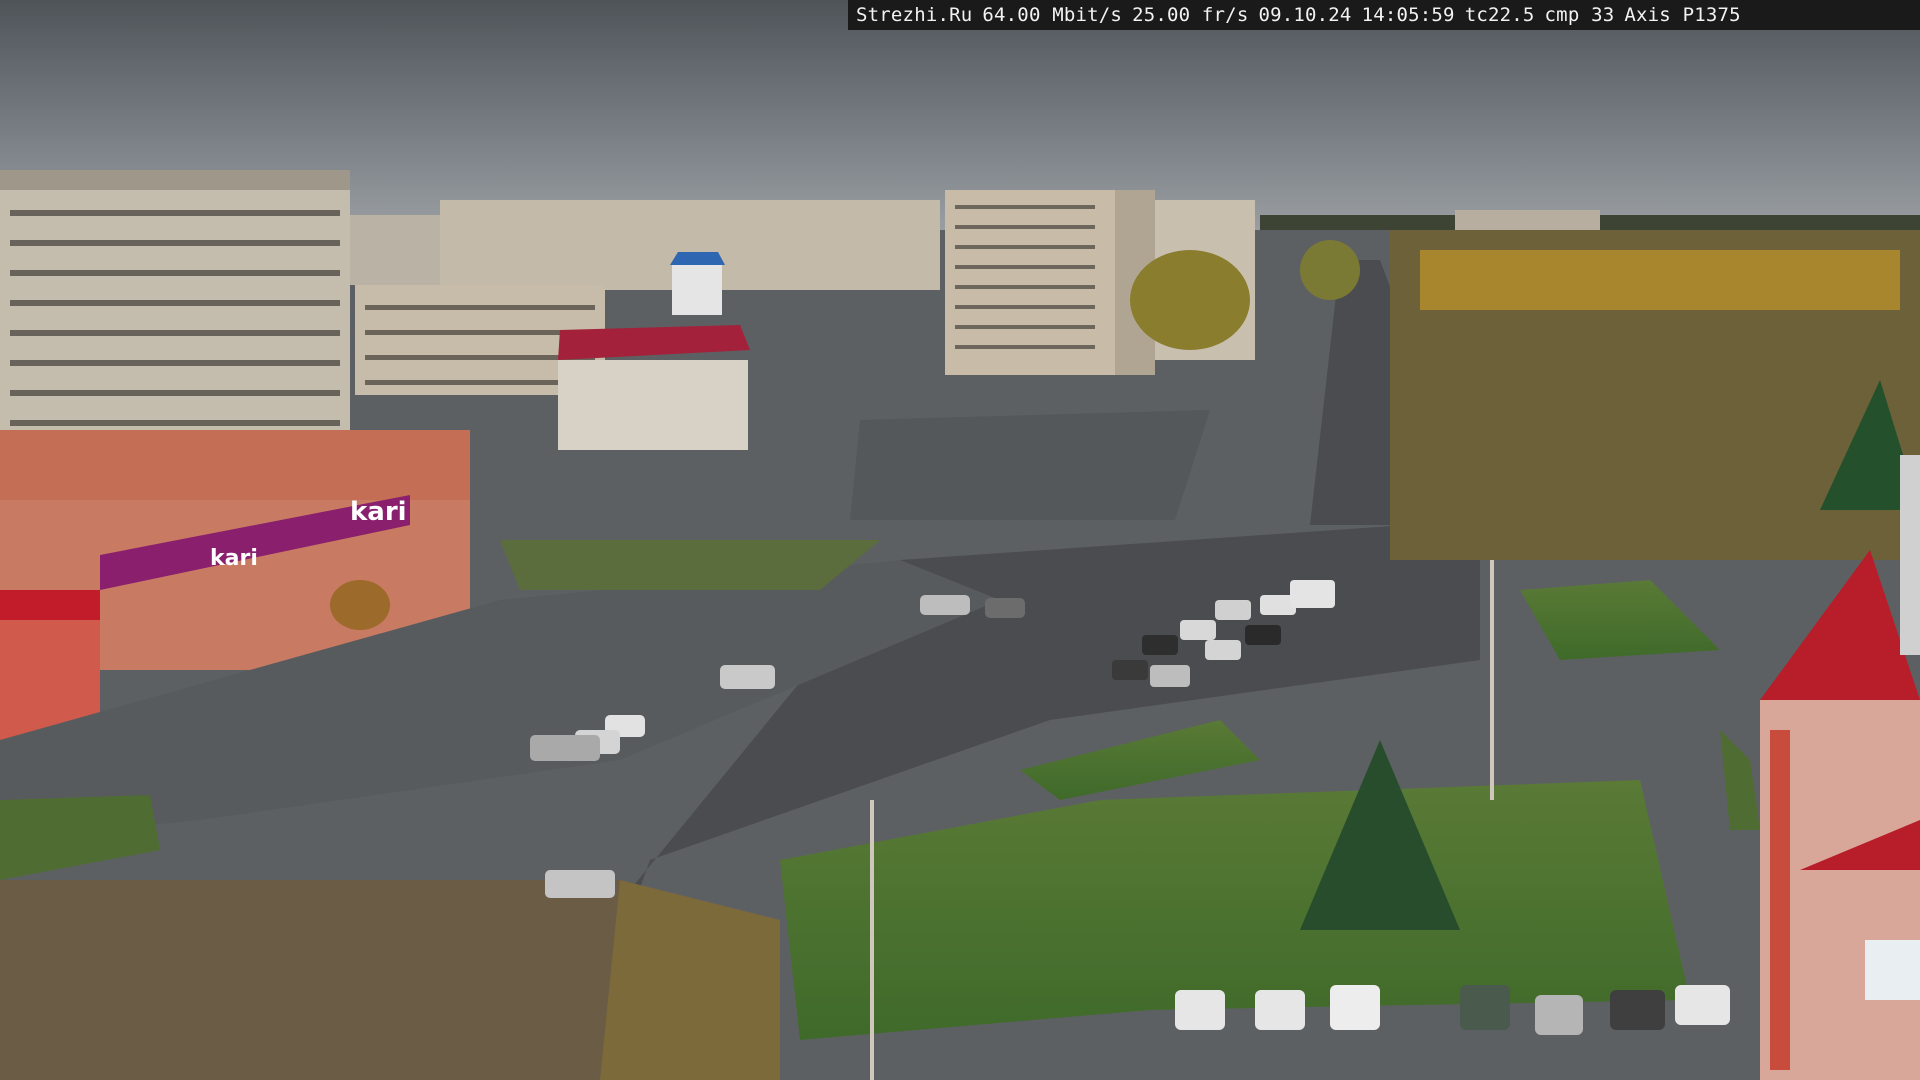 Image resolution: width=1920 pixels, height=1080 pixels. I want to click on red-roof-building, so click(654, 387).